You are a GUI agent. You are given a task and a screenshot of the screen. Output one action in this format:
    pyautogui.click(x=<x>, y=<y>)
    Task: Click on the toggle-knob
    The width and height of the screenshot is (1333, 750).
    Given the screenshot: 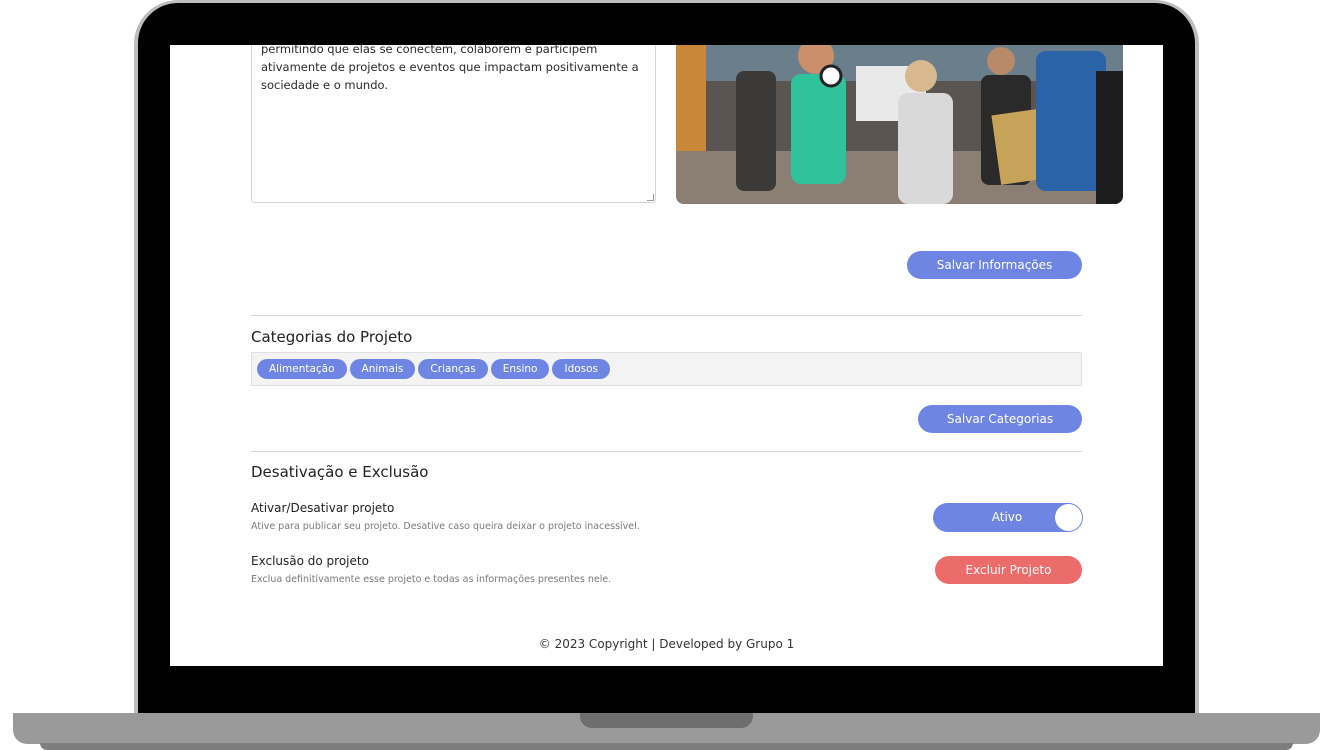 What is the action you would take?
    pyautogui.click(x=1068, y=517)
    